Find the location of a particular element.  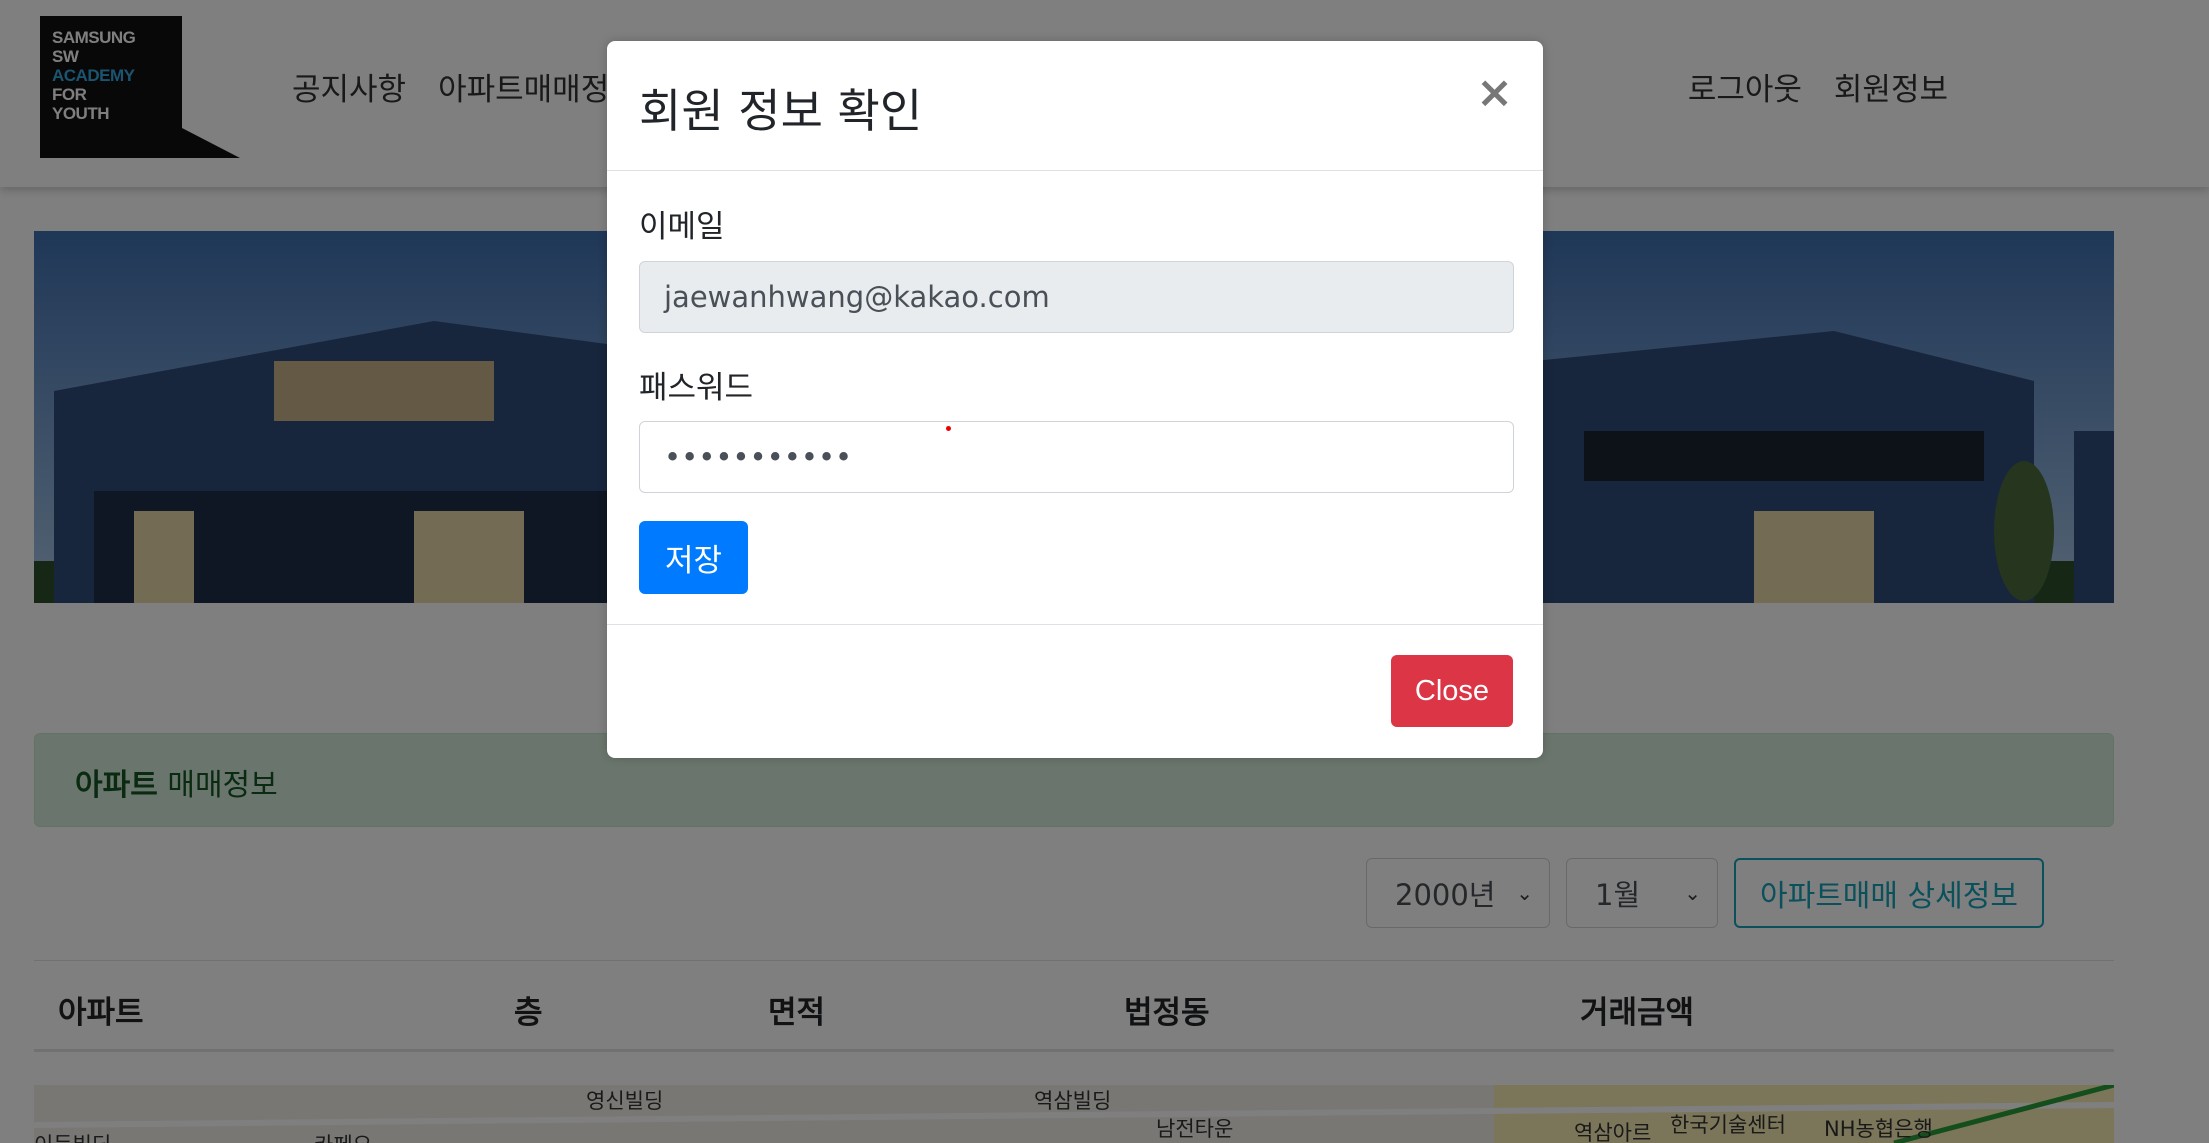

password-label: 패스워드 is located at coordinates (696, 388).